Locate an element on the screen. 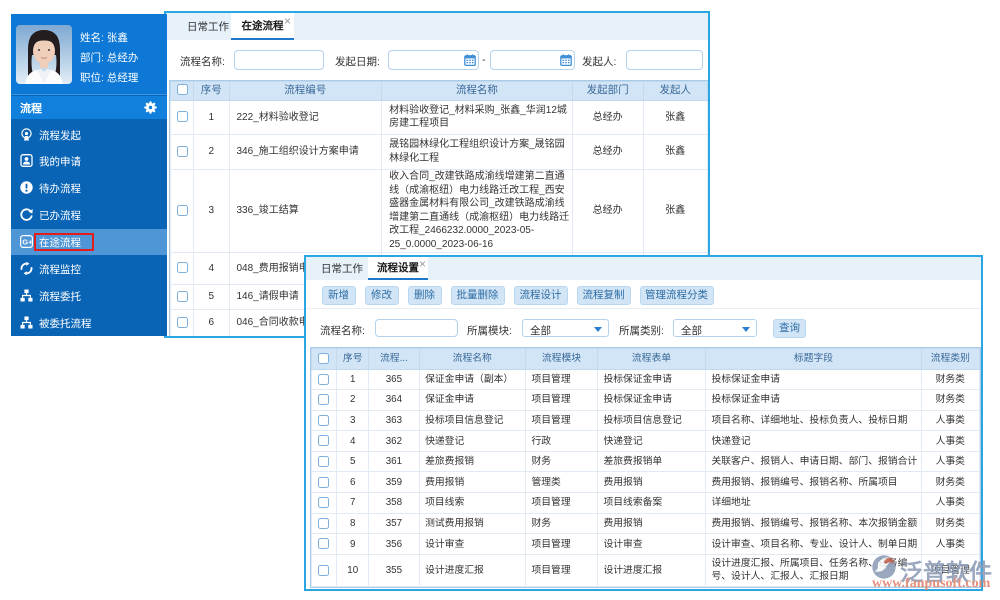 This screenshot has height=600, width=1000. svg-text: G+ is located at coordinates (27, 241).